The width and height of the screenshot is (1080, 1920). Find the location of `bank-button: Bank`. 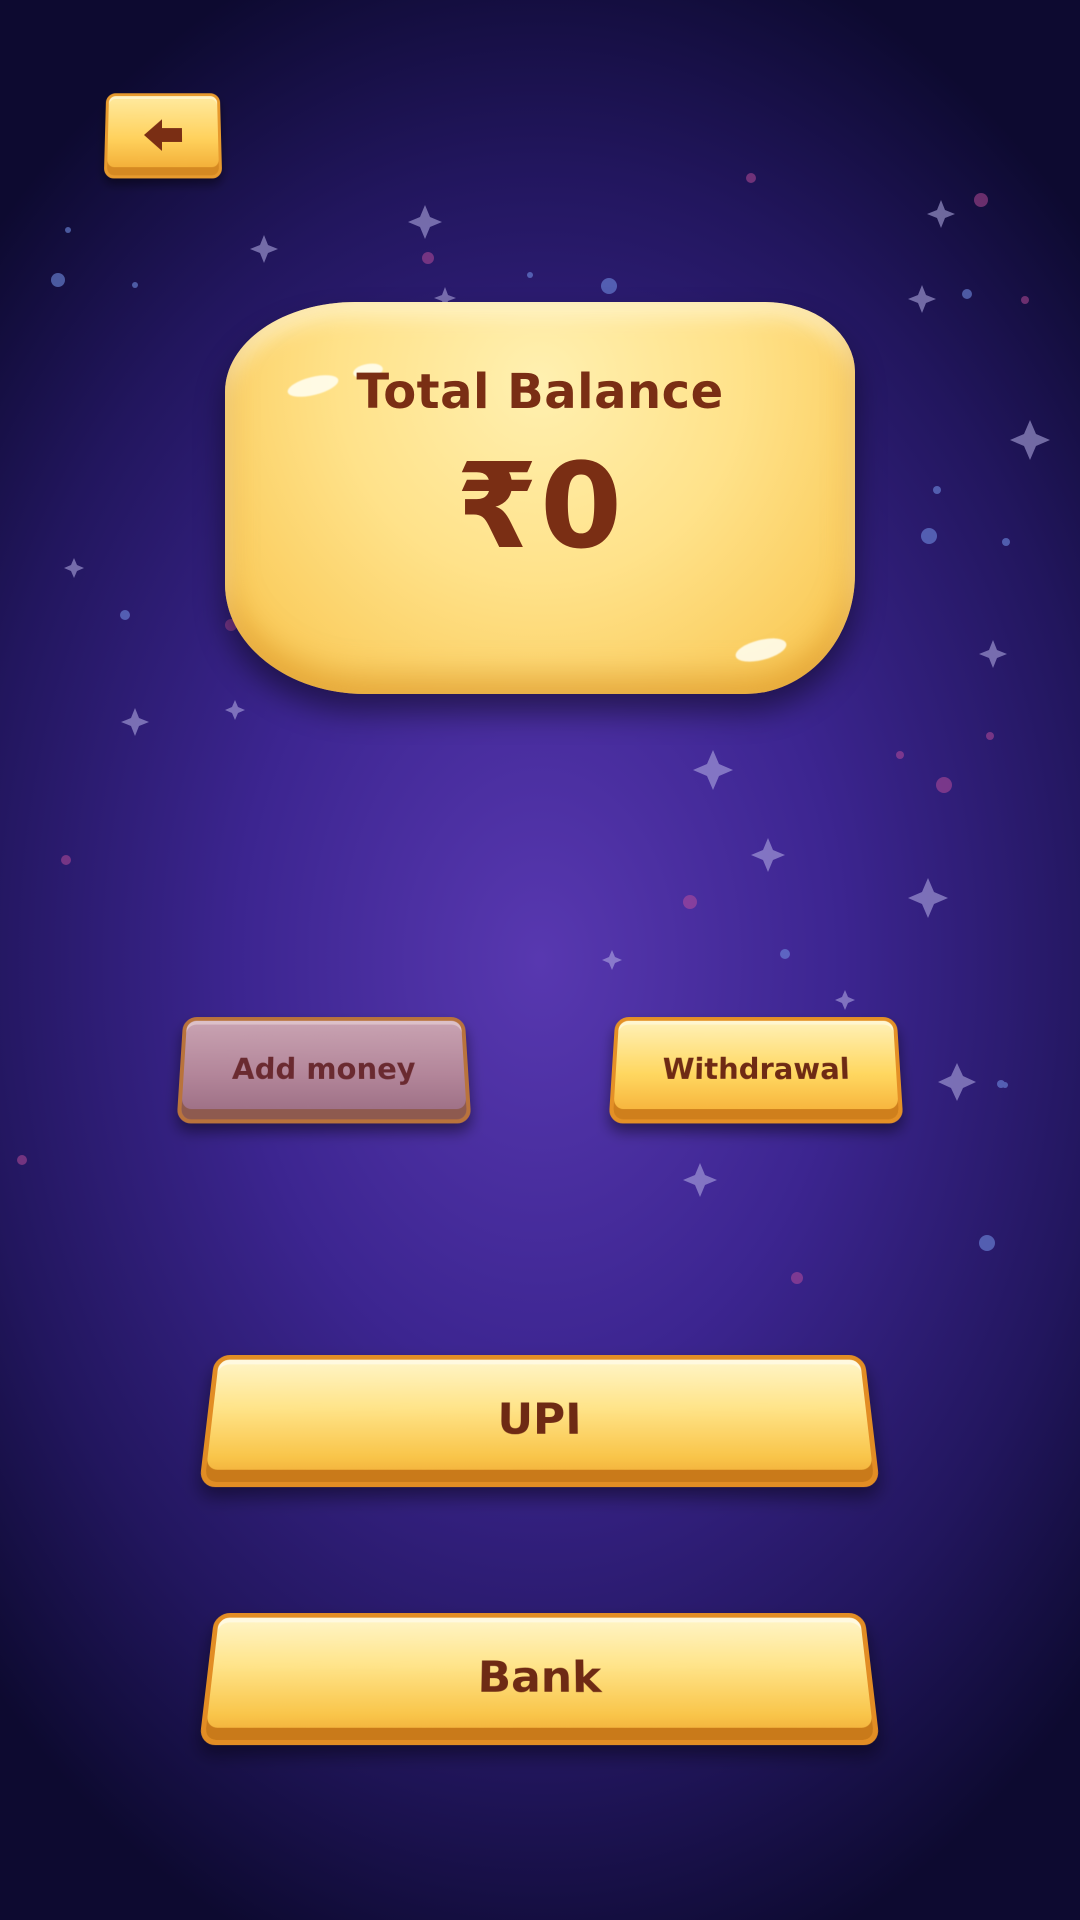

bank-button: Bank is located at coordinates (539, 1679).